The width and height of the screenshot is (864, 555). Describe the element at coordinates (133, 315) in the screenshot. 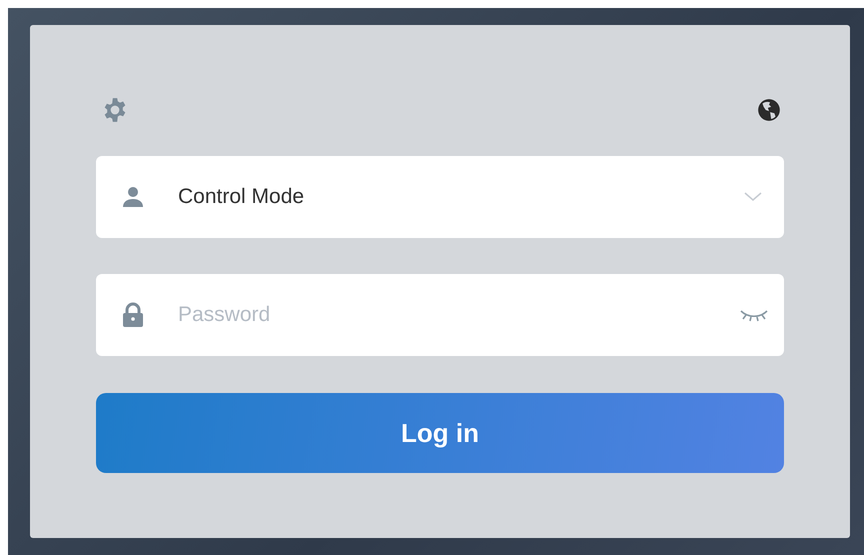

I see `lock-icon` at that location.